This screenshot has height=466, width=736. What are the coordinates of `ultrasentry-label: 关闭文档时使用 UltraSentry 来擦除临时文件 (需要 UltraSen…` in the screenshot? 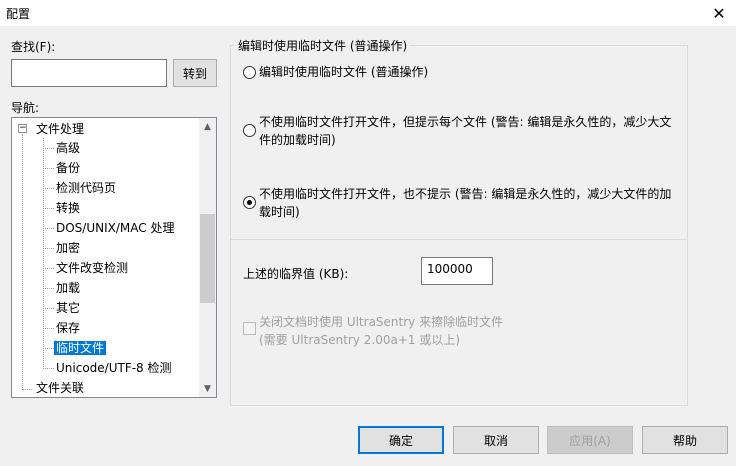 It's located at (381, 331).